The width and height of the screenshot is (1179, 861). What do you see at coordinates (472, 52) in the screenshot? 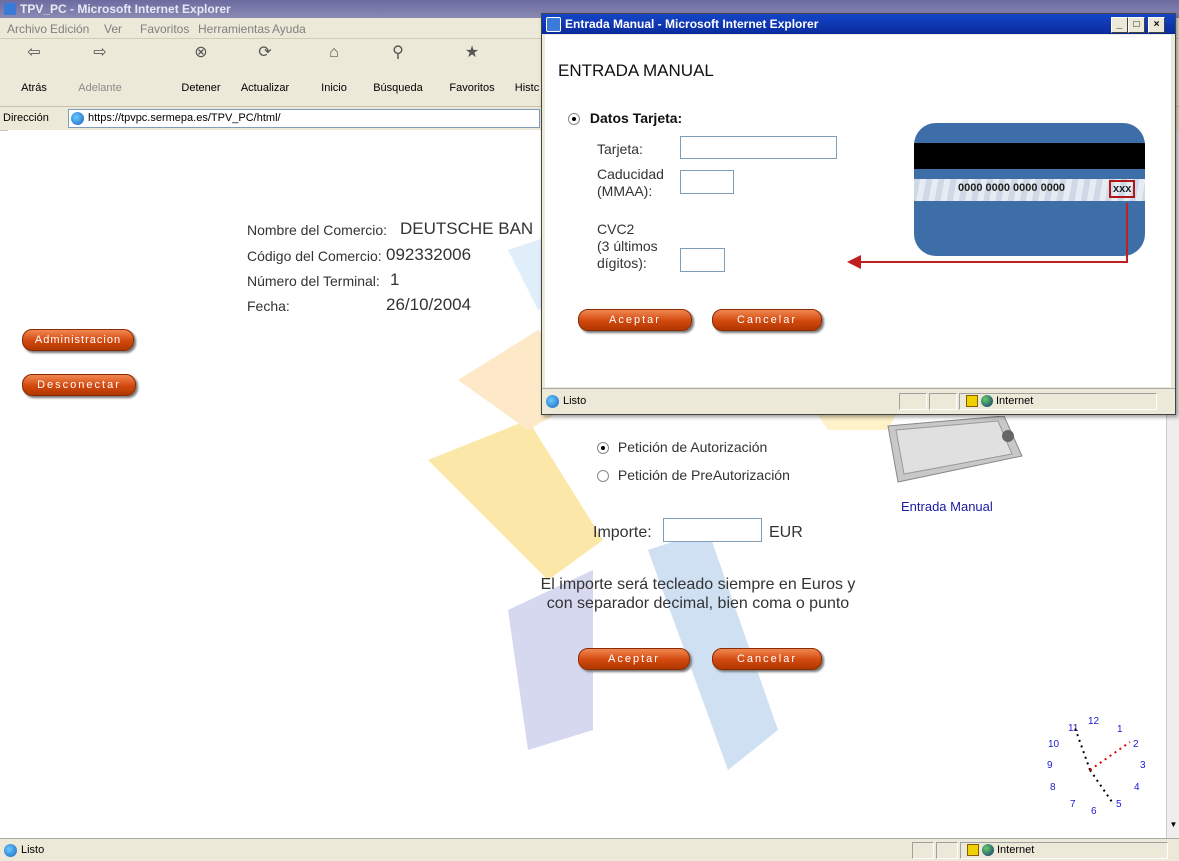
I see `favorites-icon: ★` at bounding box center [472, 52].